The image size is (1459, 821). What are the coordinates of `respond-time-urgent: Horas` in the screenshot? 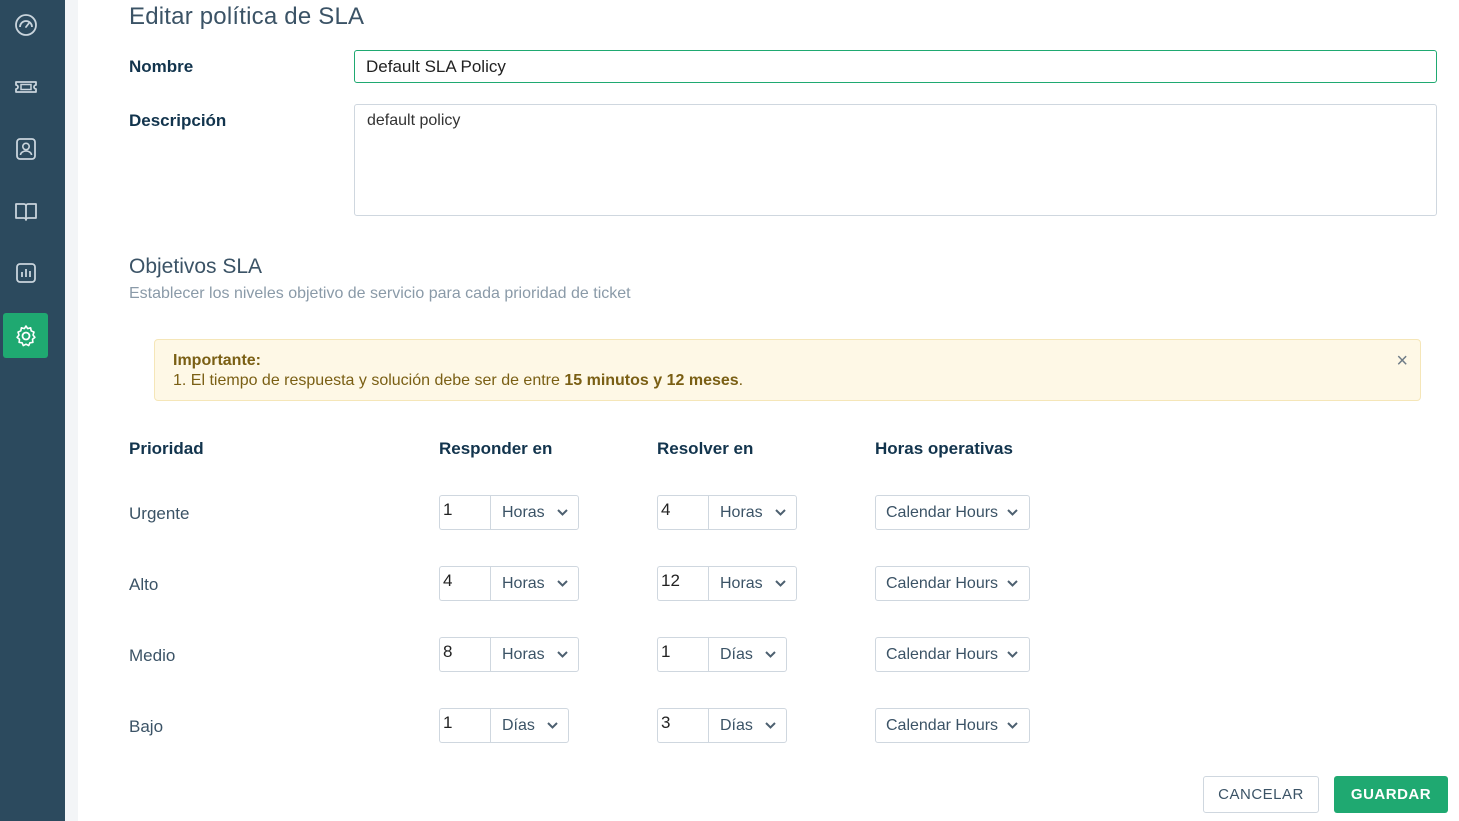 It's located at (509, 512).